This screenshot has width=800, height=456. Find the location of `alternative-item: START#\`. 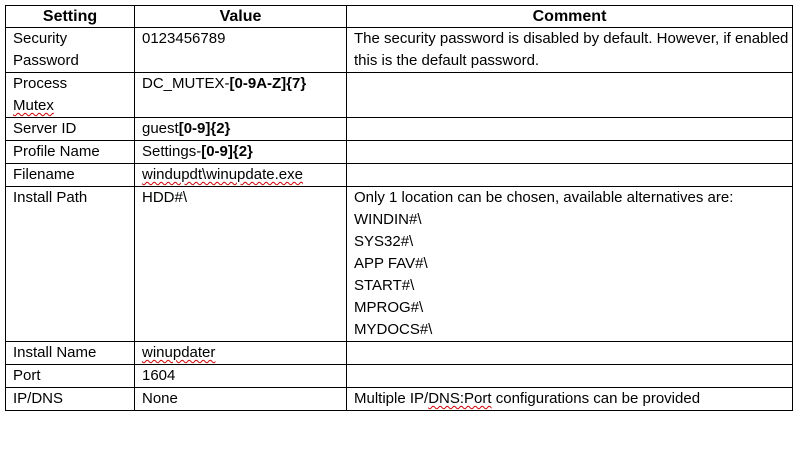

alternative-item: START#\ is located at coordinates (384, 285).